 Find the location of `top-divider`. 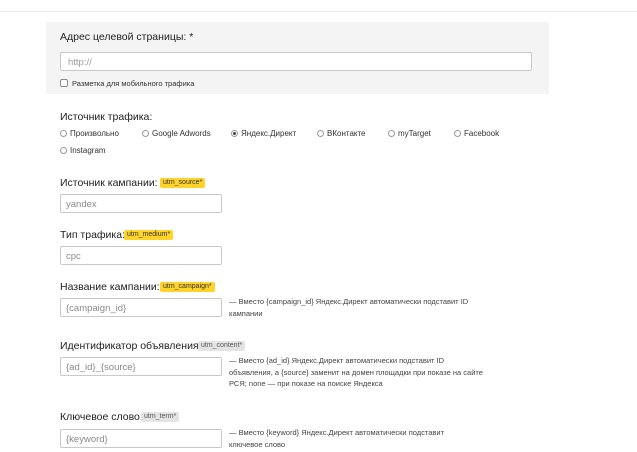

top-divider is located at coordinates (318, 11).